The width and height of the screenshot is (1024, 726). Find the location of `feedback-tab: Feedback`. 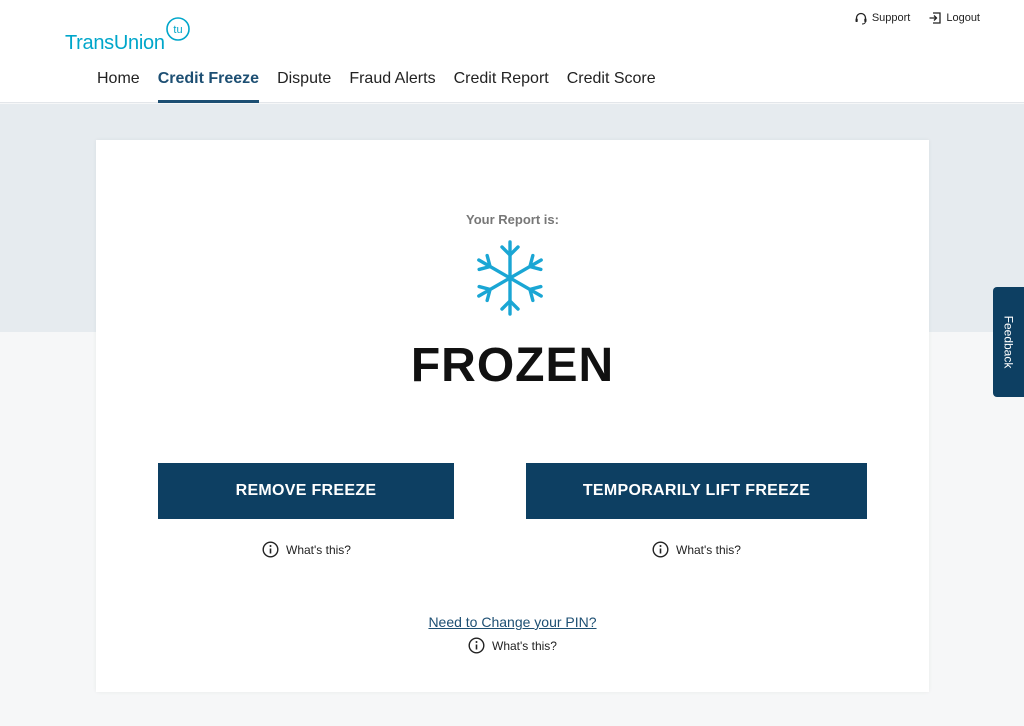

feedback-tab: Feedback is located at coordinates (1008, 342).